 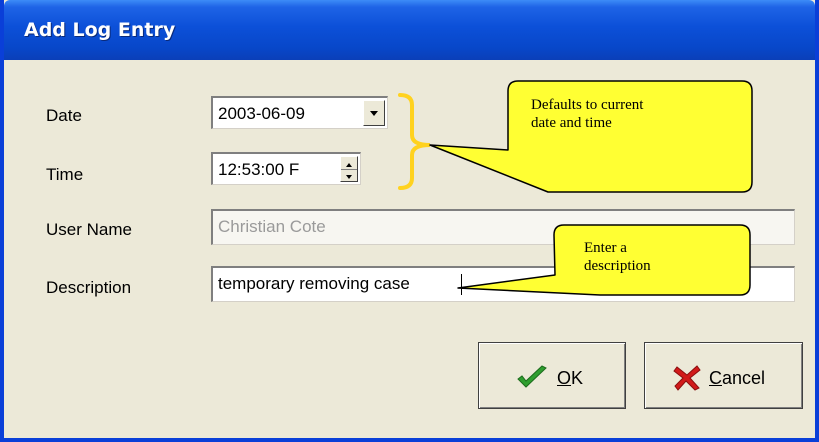 What do you see at coordinates (571, 123) in the screenshot?
I see `datetime-callout-line-2: date and time` at bounding box center [571, 123].